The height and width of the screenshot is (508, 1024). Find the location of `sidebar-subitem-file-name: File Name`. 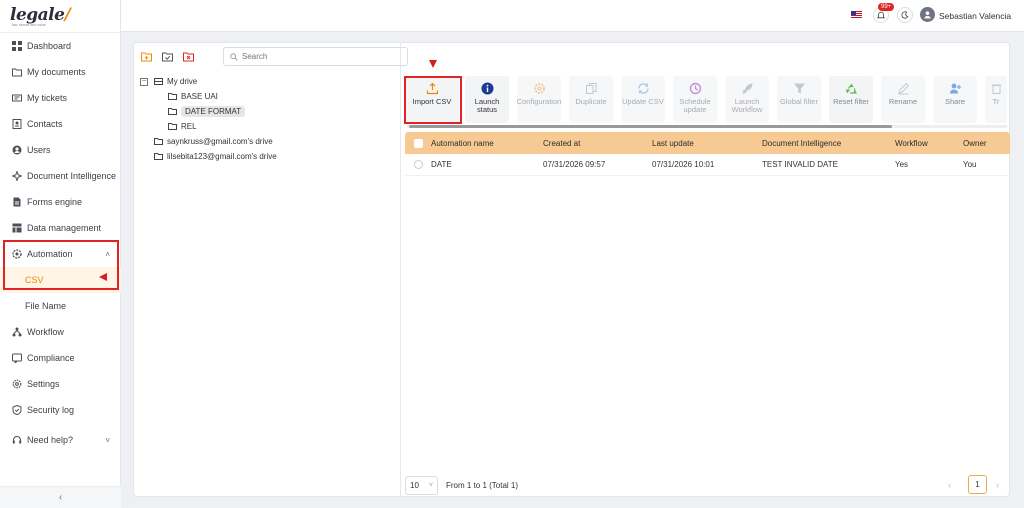

sidebar-subitem-file-name: File Name is located at coordinates (60, 306).